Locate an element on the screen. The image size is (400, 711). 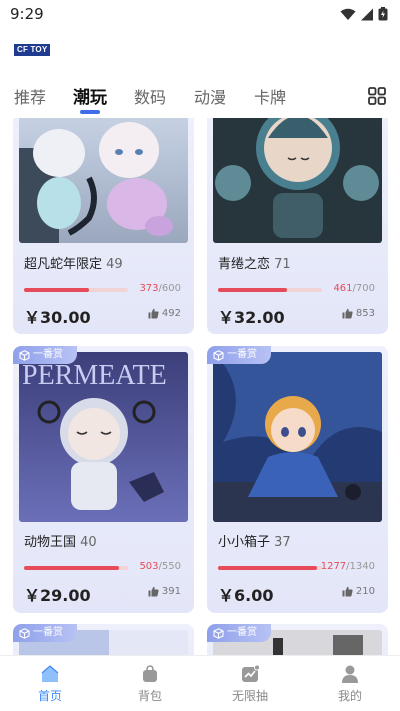
status-icons is located at coordinates (364, 14).